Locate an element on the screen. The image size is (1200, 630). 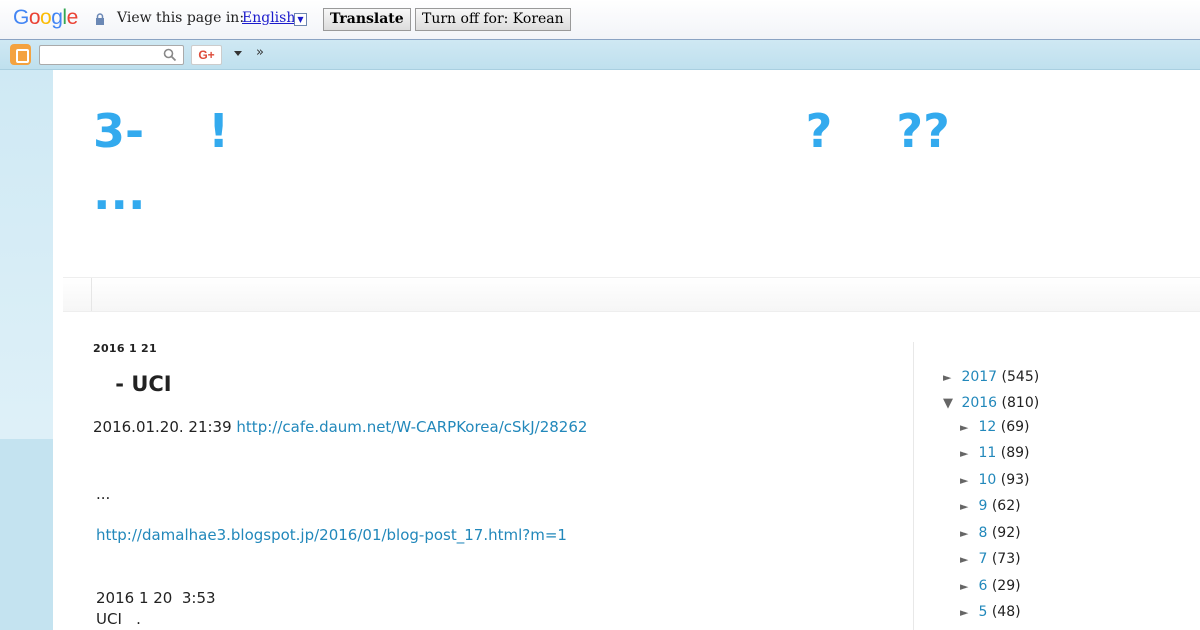
blog-title: 3- ! ? ?? is located at coordinates (521, 131).